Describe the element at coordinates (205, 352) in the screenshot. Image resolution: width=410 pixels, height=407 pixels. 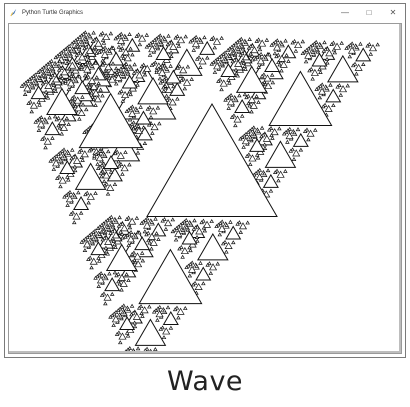
I see `horizontal-scrollbar` at that location.